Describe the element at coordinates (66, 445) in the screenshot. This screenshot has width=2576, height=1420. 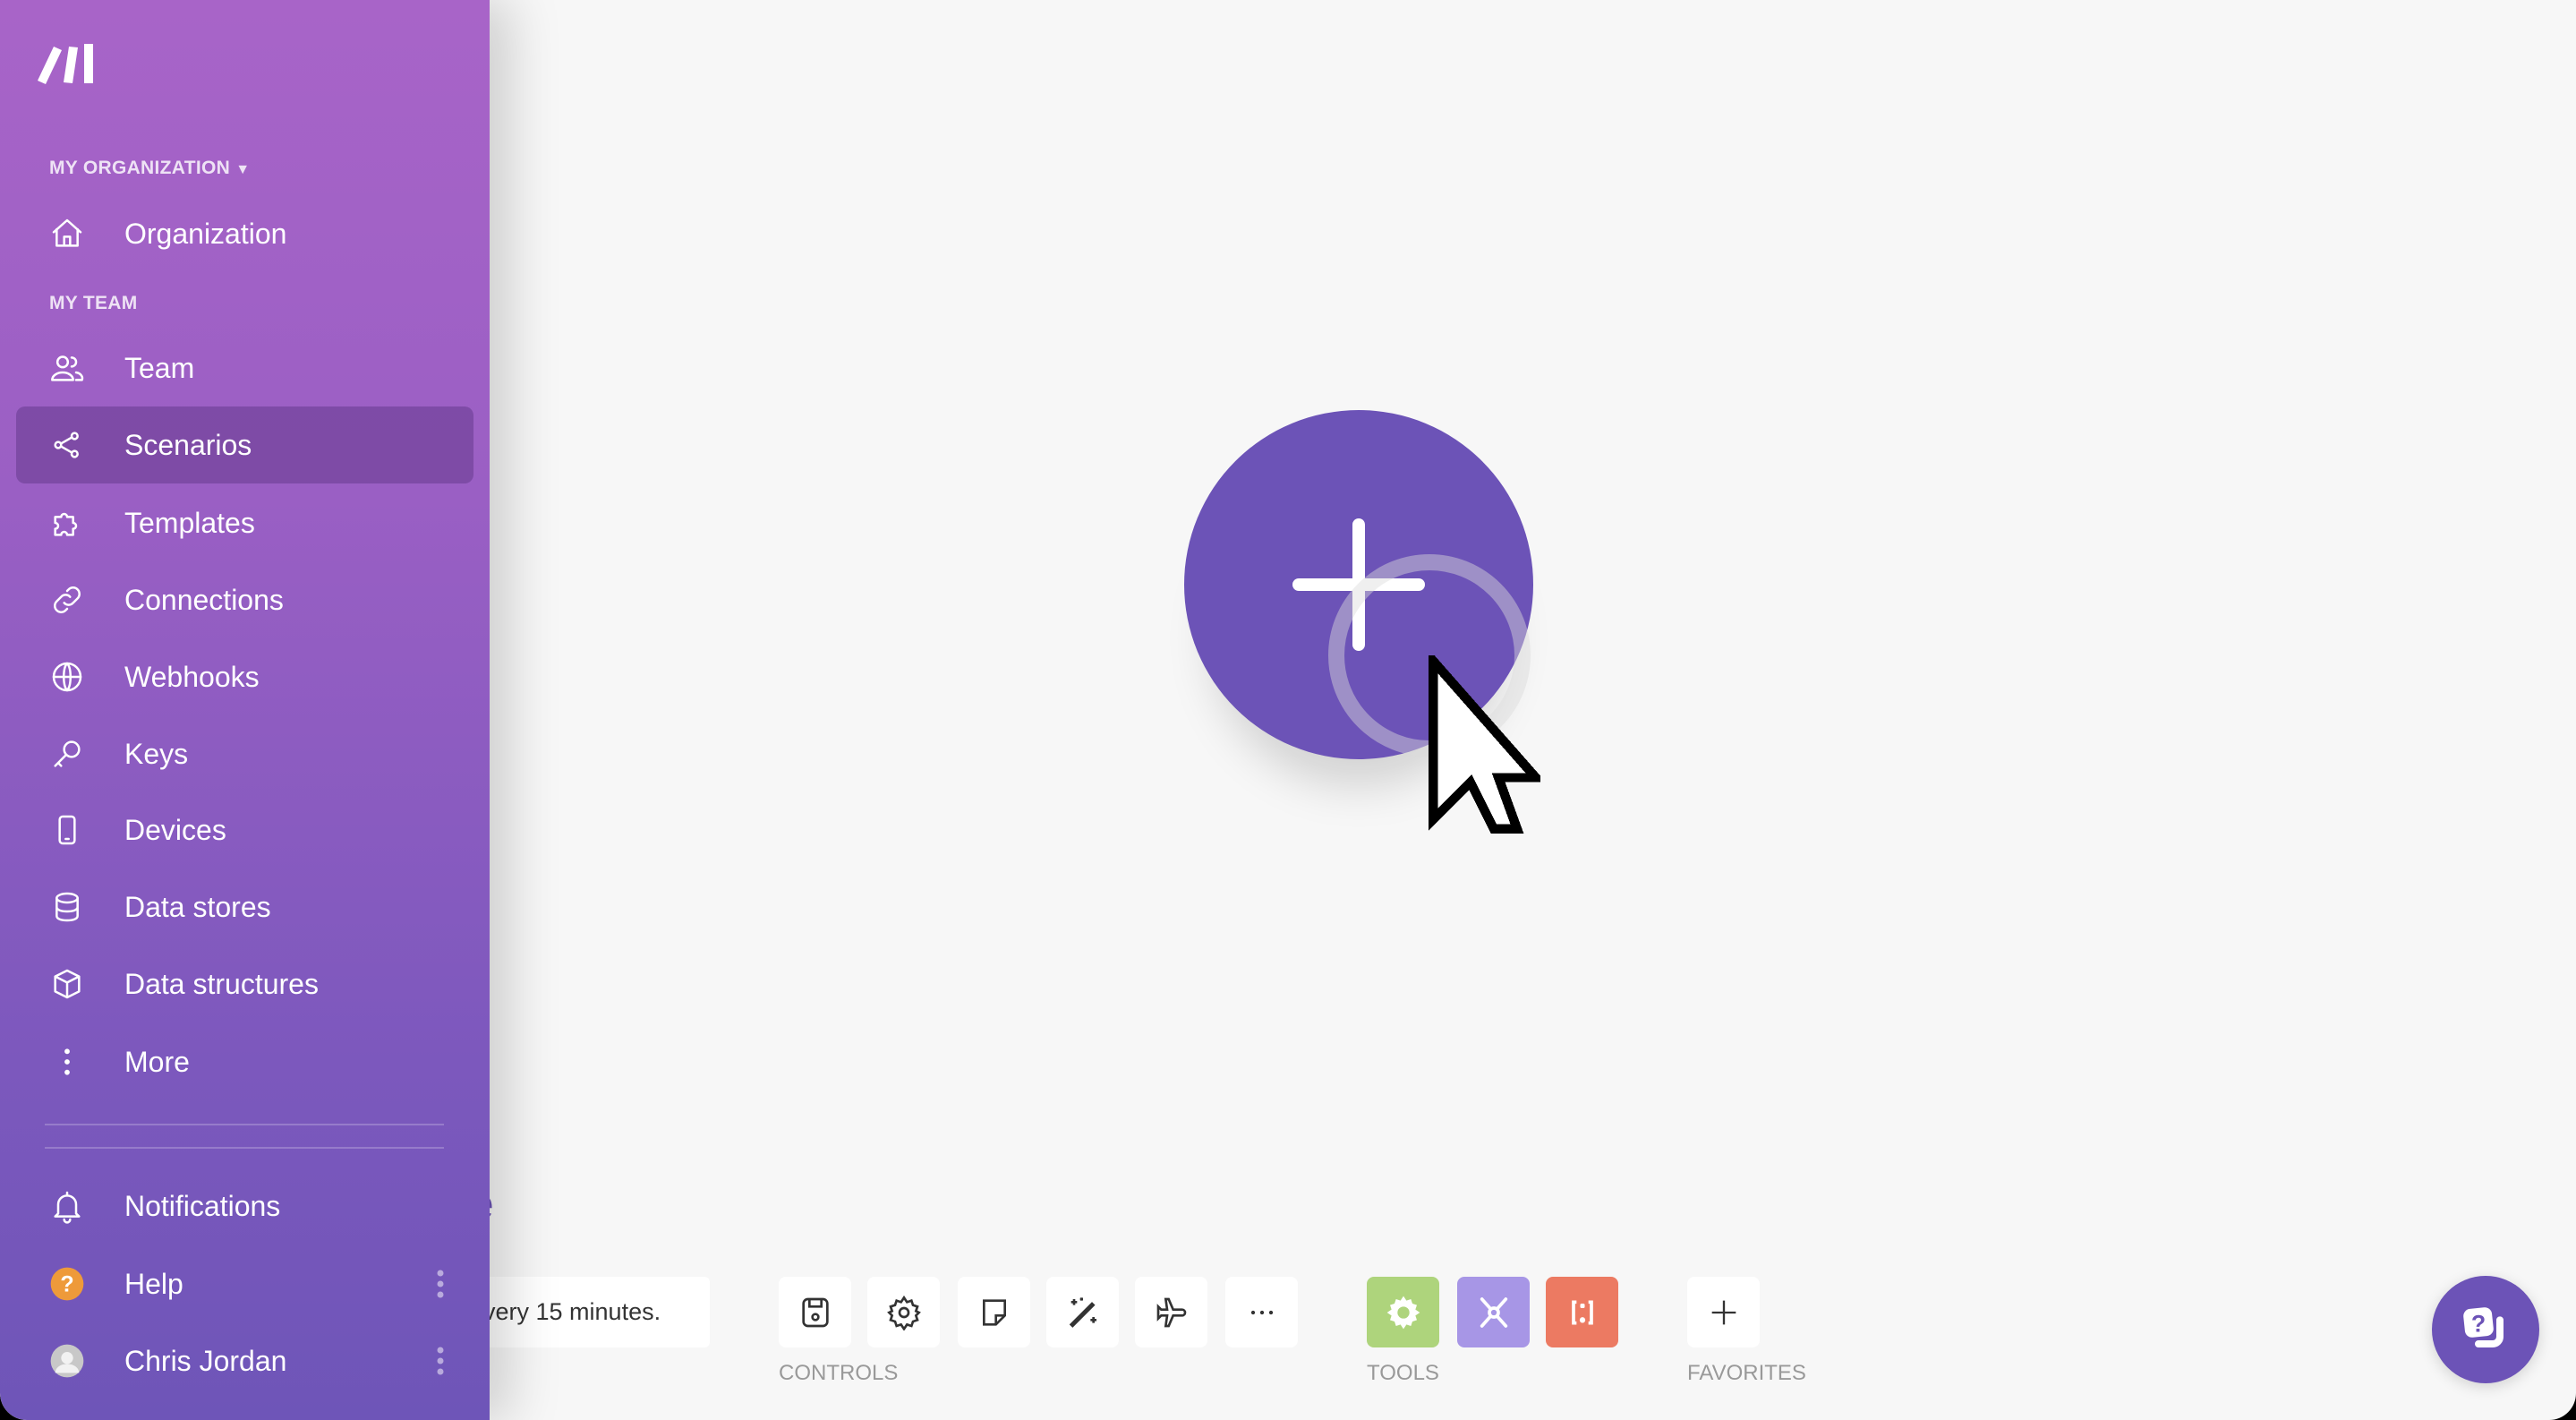
I see `share-nodes-icon` at that location.